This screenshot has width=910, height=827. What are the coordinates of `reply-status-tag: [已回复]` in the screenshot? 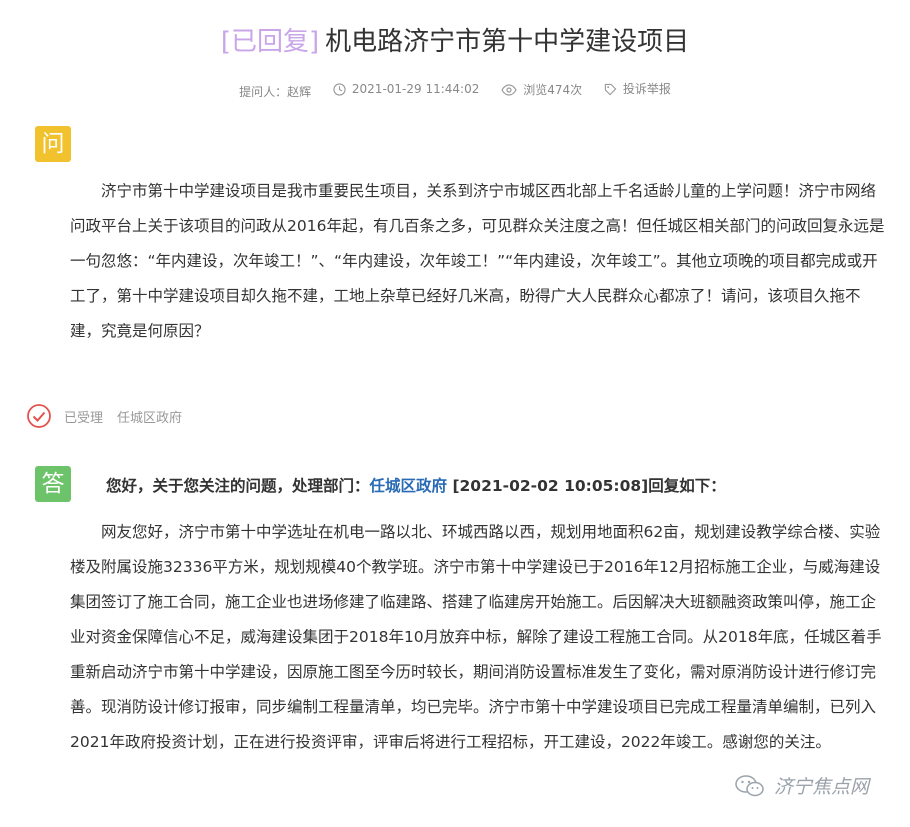 It's located at (270, 42).